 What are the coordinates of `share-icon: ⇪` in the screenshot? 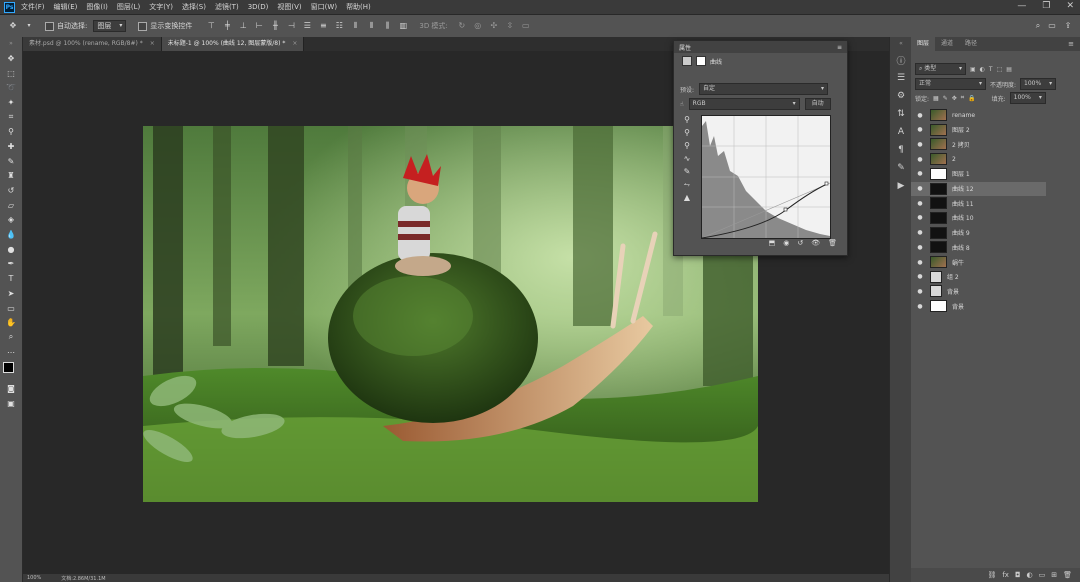 It's located at (1068, 26).